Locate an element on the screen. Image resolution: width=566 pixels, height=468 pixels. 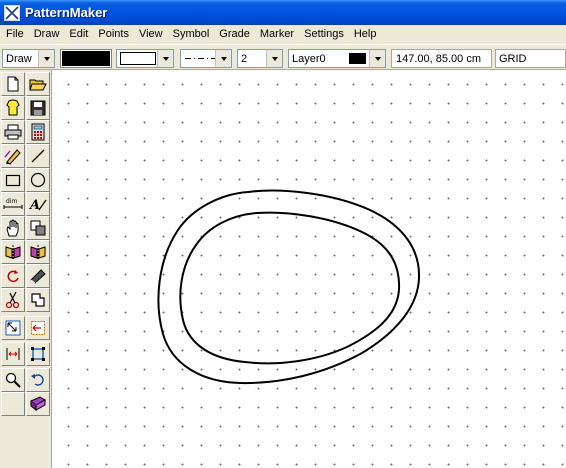
line-style-select is located at coordinates (206, 58).